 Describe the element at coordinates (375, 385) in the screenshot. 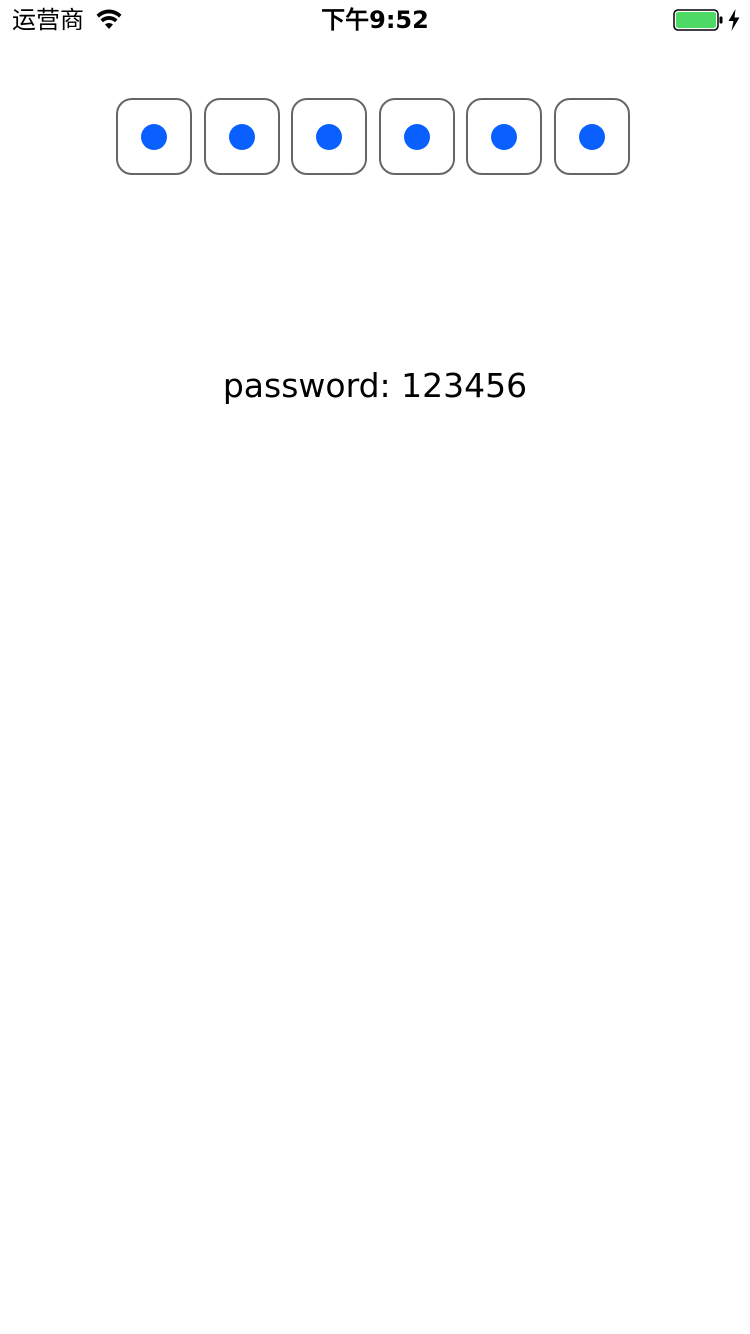

I see `password-label: password: 123456` at that location.